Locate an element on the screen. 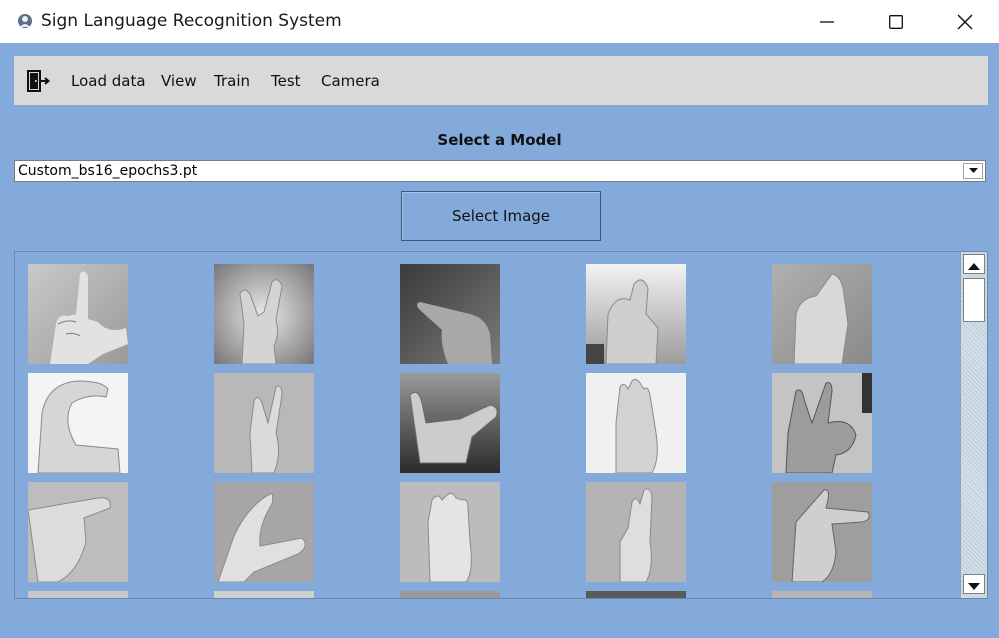  arrow-up-icon is located at coordinates (974, 264).